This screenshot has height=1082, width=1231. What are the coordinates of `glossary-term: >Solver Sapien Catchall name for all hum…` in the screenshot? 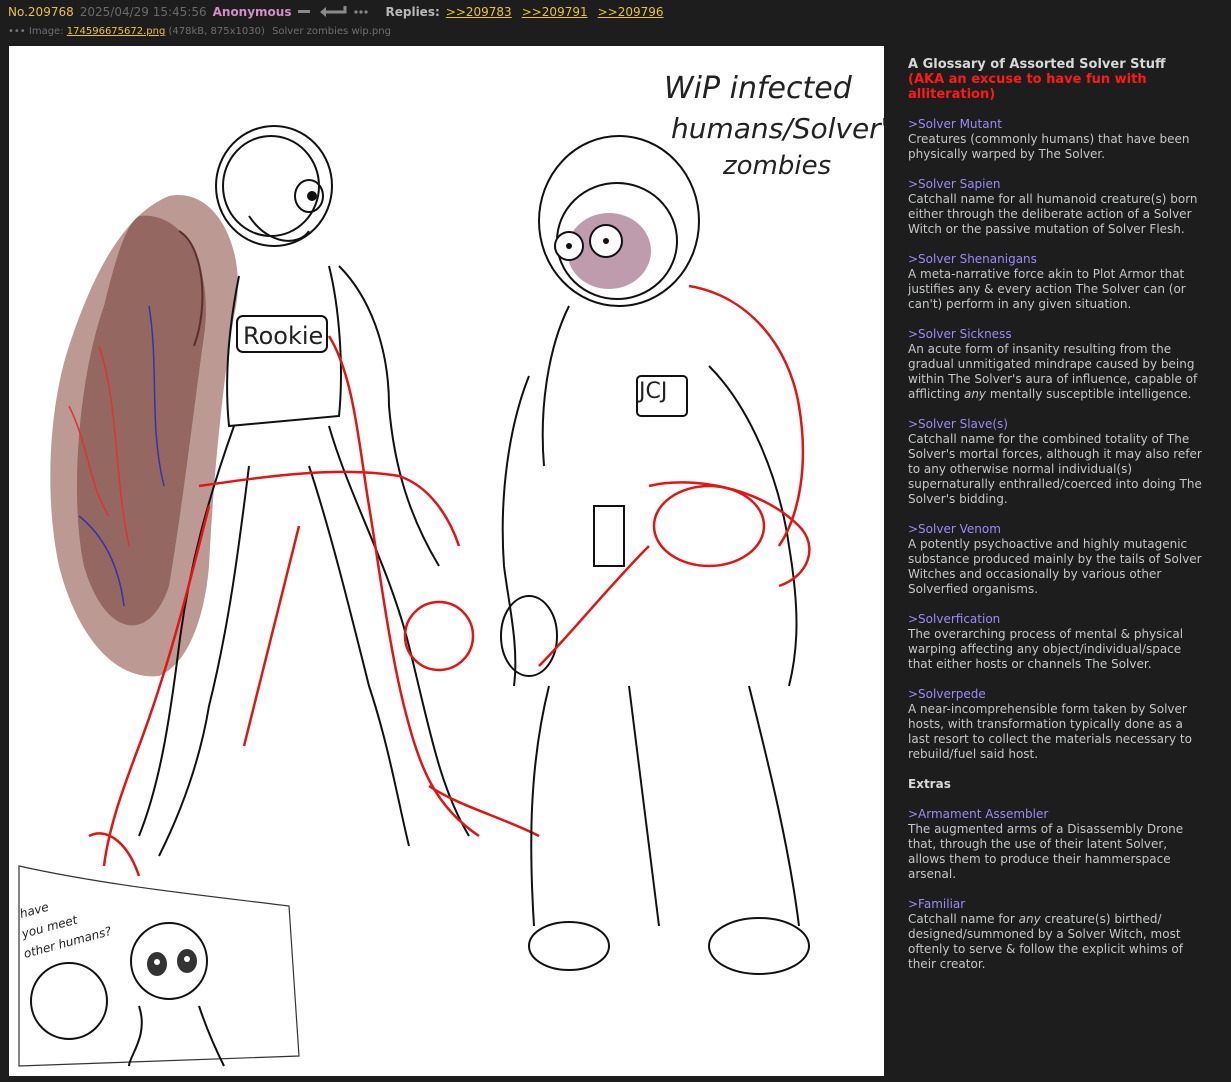 It's located at (1058, 207).